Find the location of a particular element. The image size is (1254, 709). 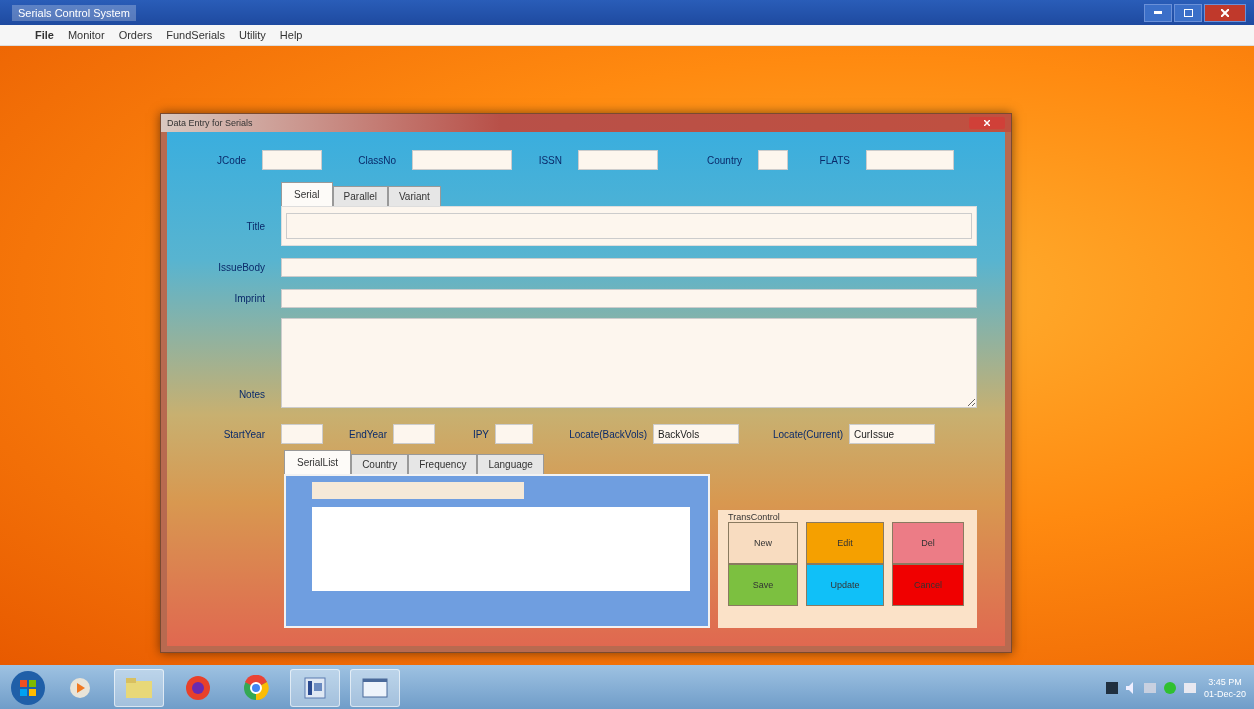

action-button: Del is located at coordinates (928, 543).